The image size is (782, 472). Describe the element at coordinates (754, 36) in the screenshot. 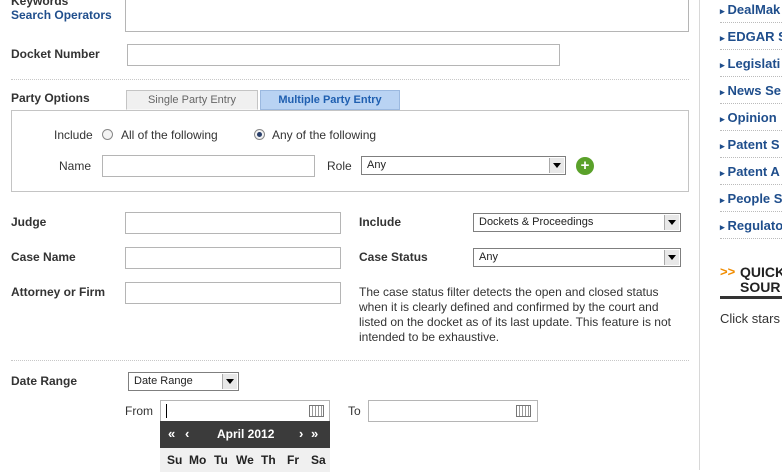

I see `sidebar-item-label: EDGAR S` at that location.